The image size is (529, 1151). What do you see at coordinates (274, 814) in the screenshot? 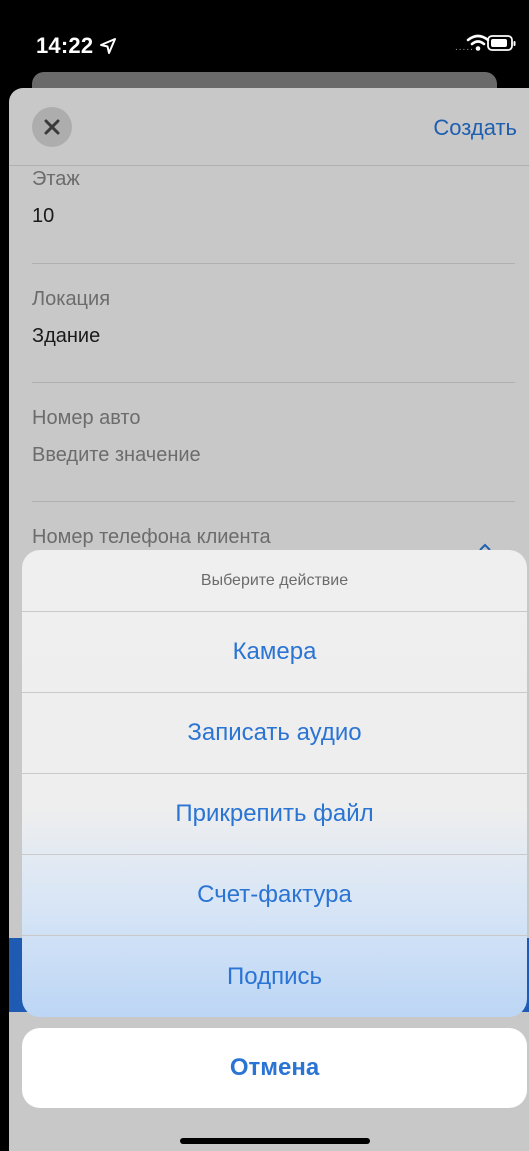
I see `action-attach-file: Прикрепить файл` at bounding box center [274, 814].